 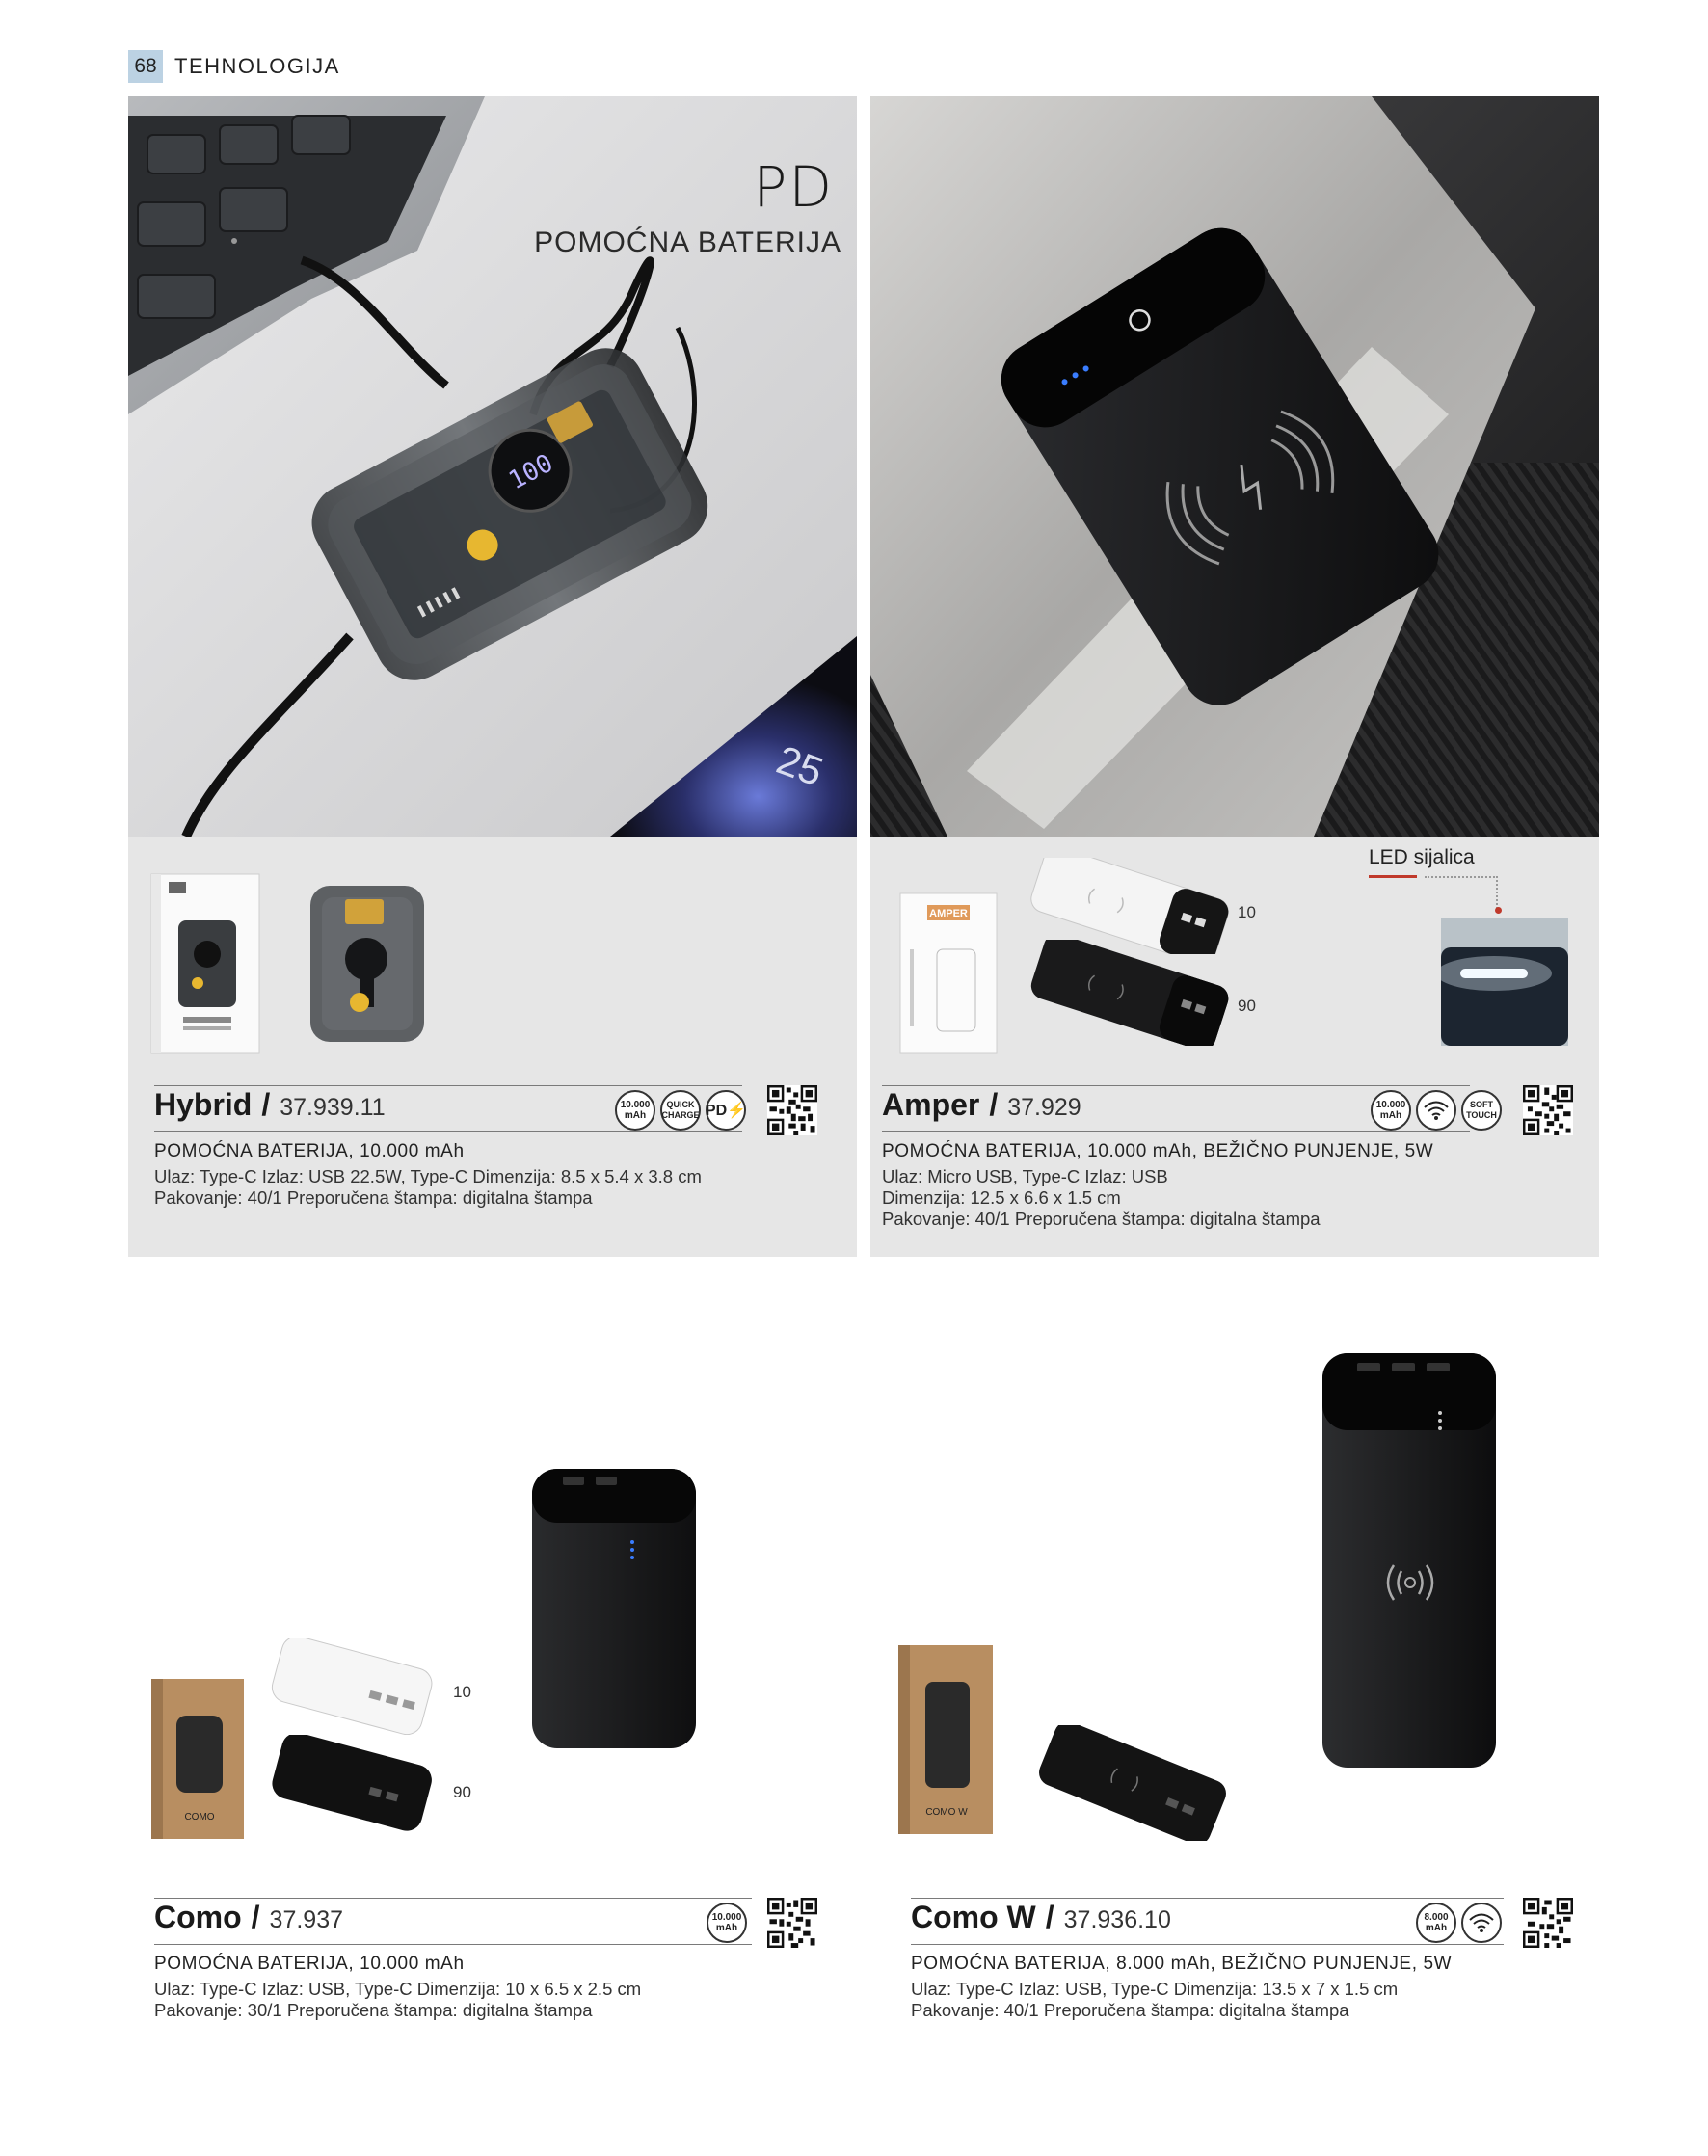 What do you see at coordinates (309, 1151) in the screenshot?
I see `hybrid-headline: POMOĆNA BATERIJA, 10.000 mAh` at bounding box center [309, 1151].